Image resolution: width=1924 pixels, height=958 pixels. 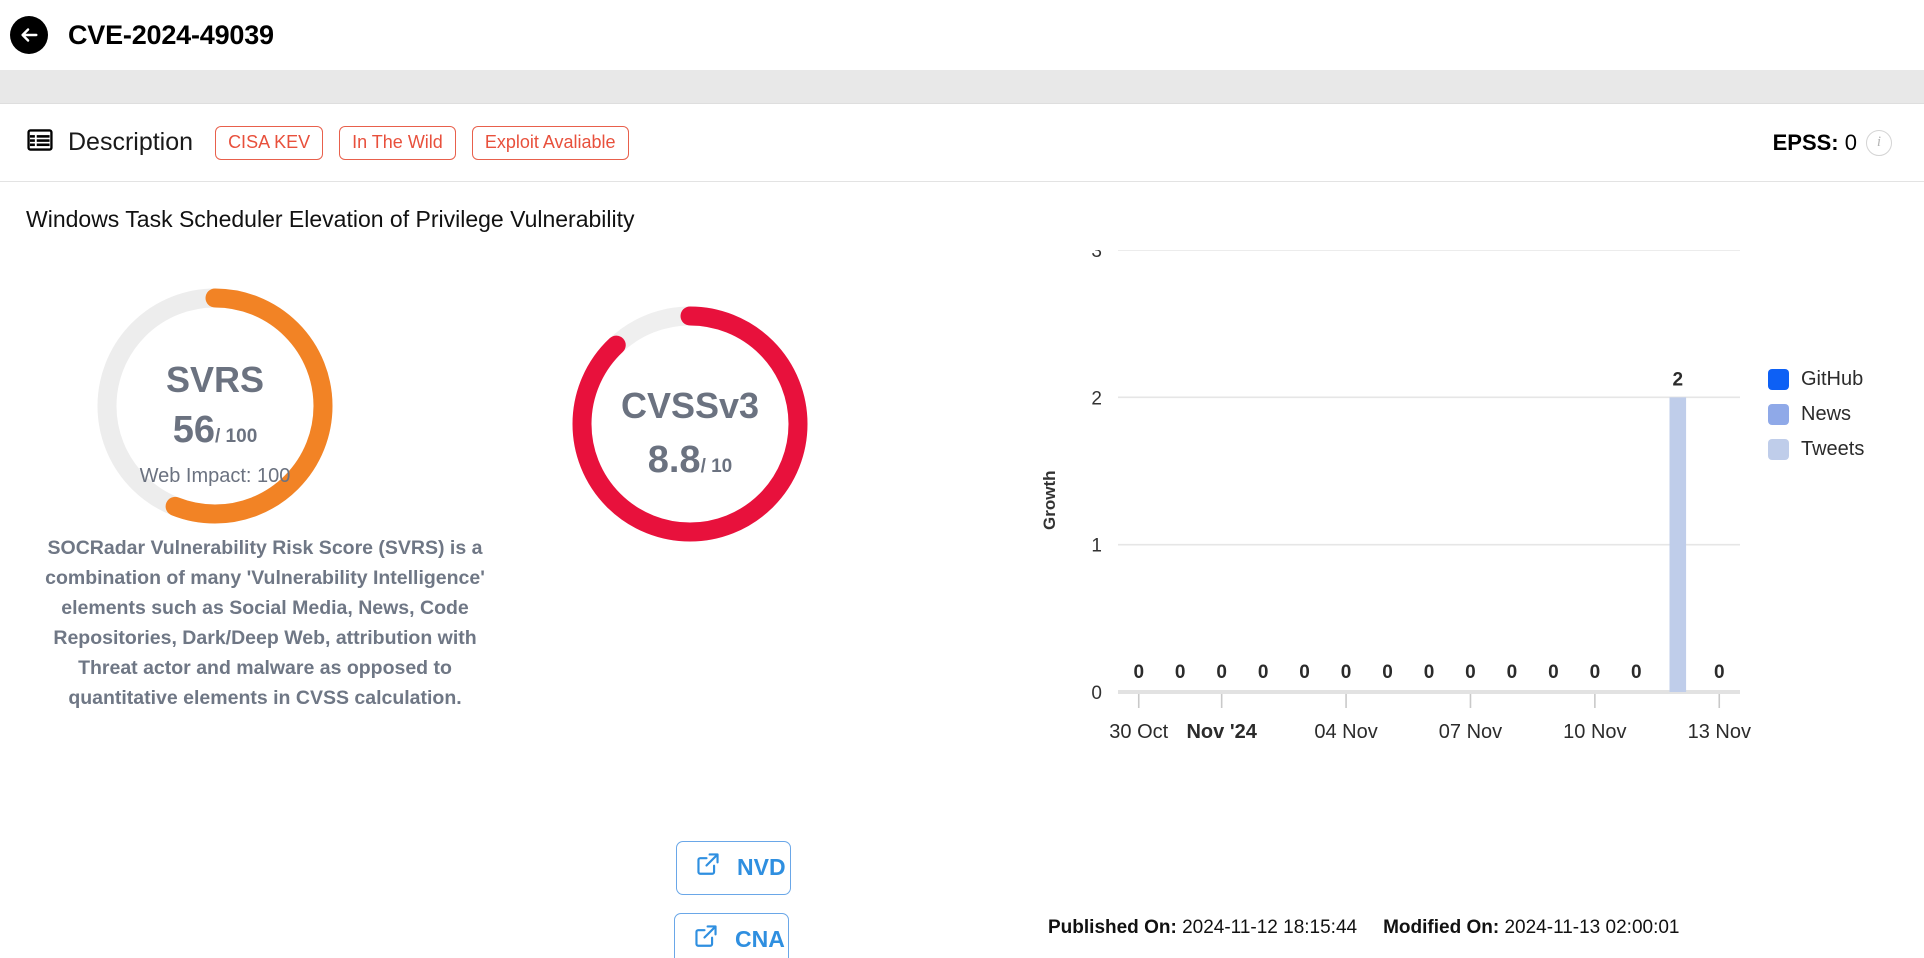 I want to click on epss-group: EPSS: 0 i, so click(x=1836, y=142).